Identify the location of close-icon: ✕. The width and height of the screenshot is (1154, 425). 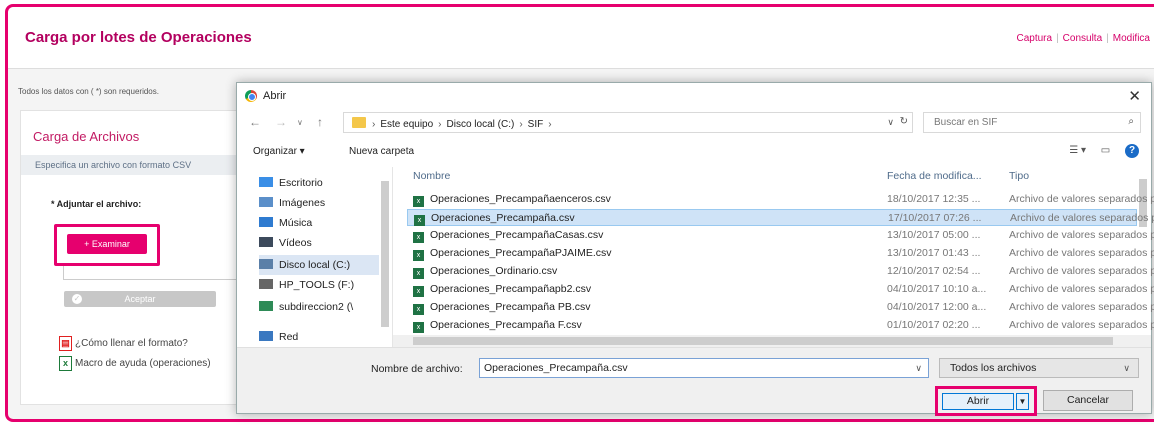
(1134, 96).